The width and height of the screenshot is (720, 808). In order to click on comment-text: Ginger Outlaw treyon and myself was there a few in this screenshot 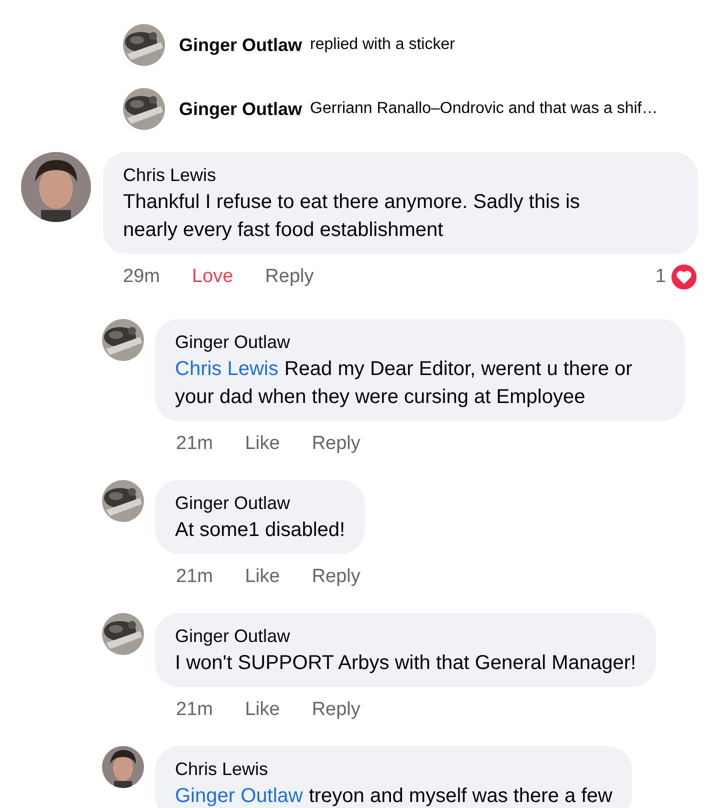, I will do `click(393, 796)`.